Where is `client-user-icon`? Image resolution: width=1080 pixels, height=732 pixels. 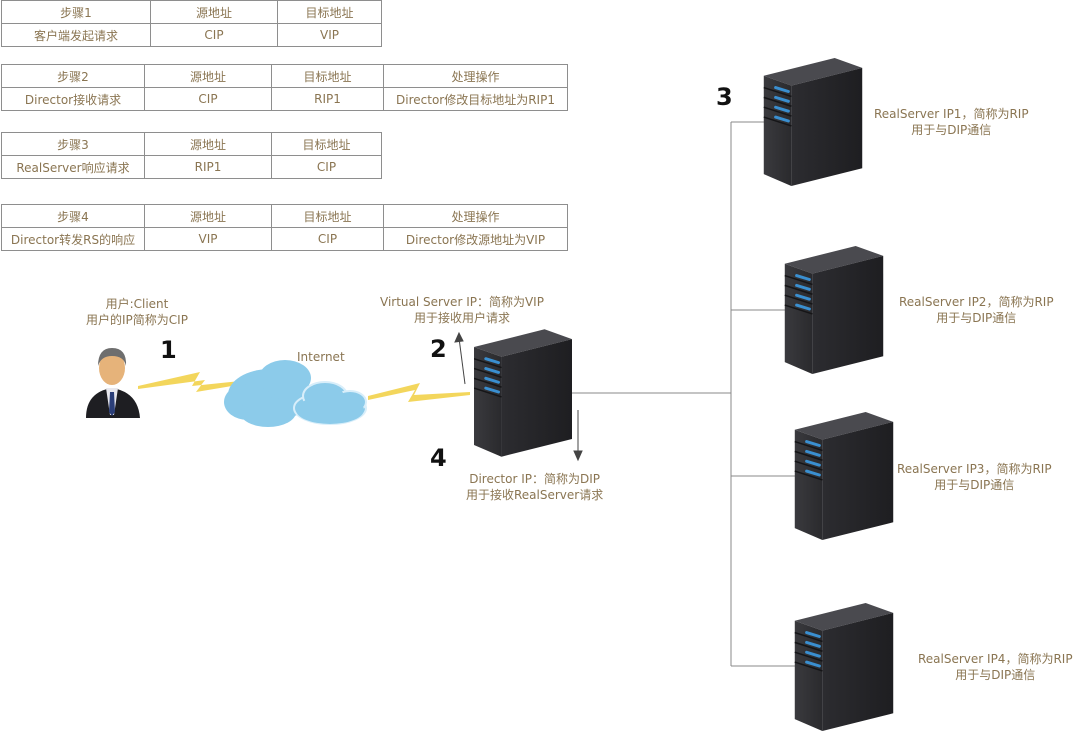
client-user-icon is located at coordinates (113, 383).